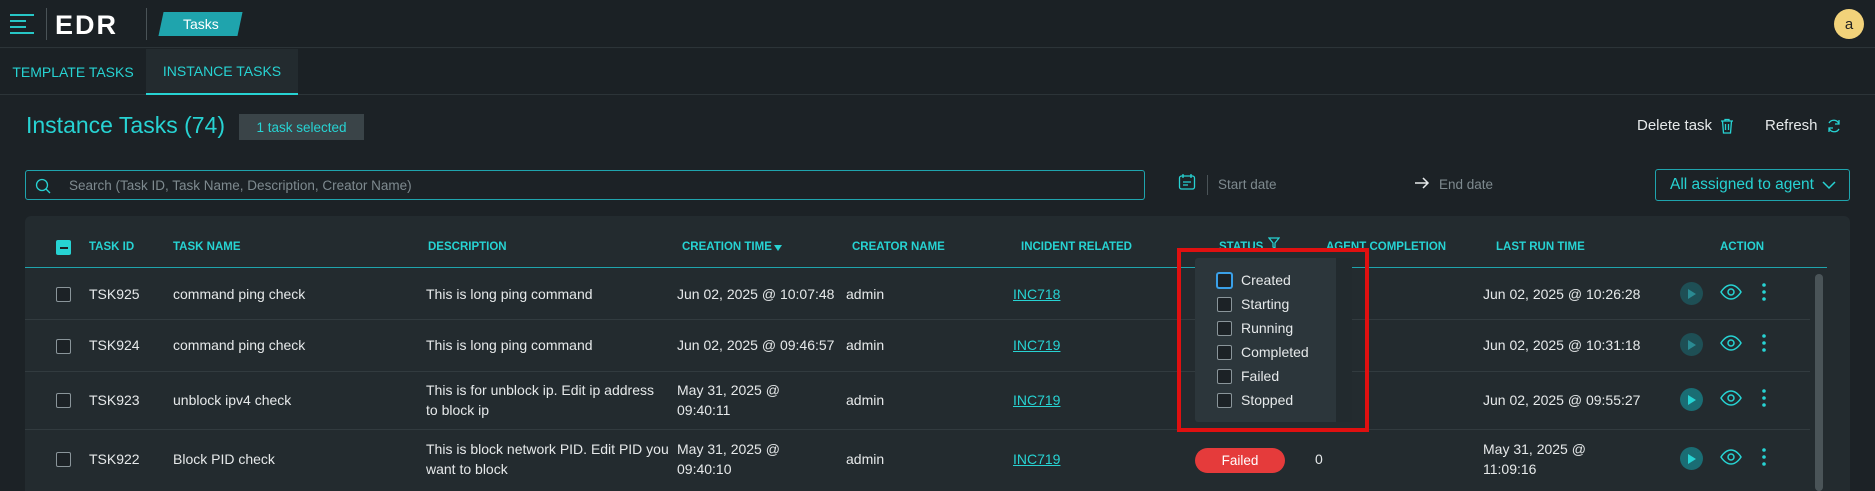  What do you see at coordinates (86, 25) in the screenshot?
I see `app-logo: EDR` at bounding box center [86, 25].